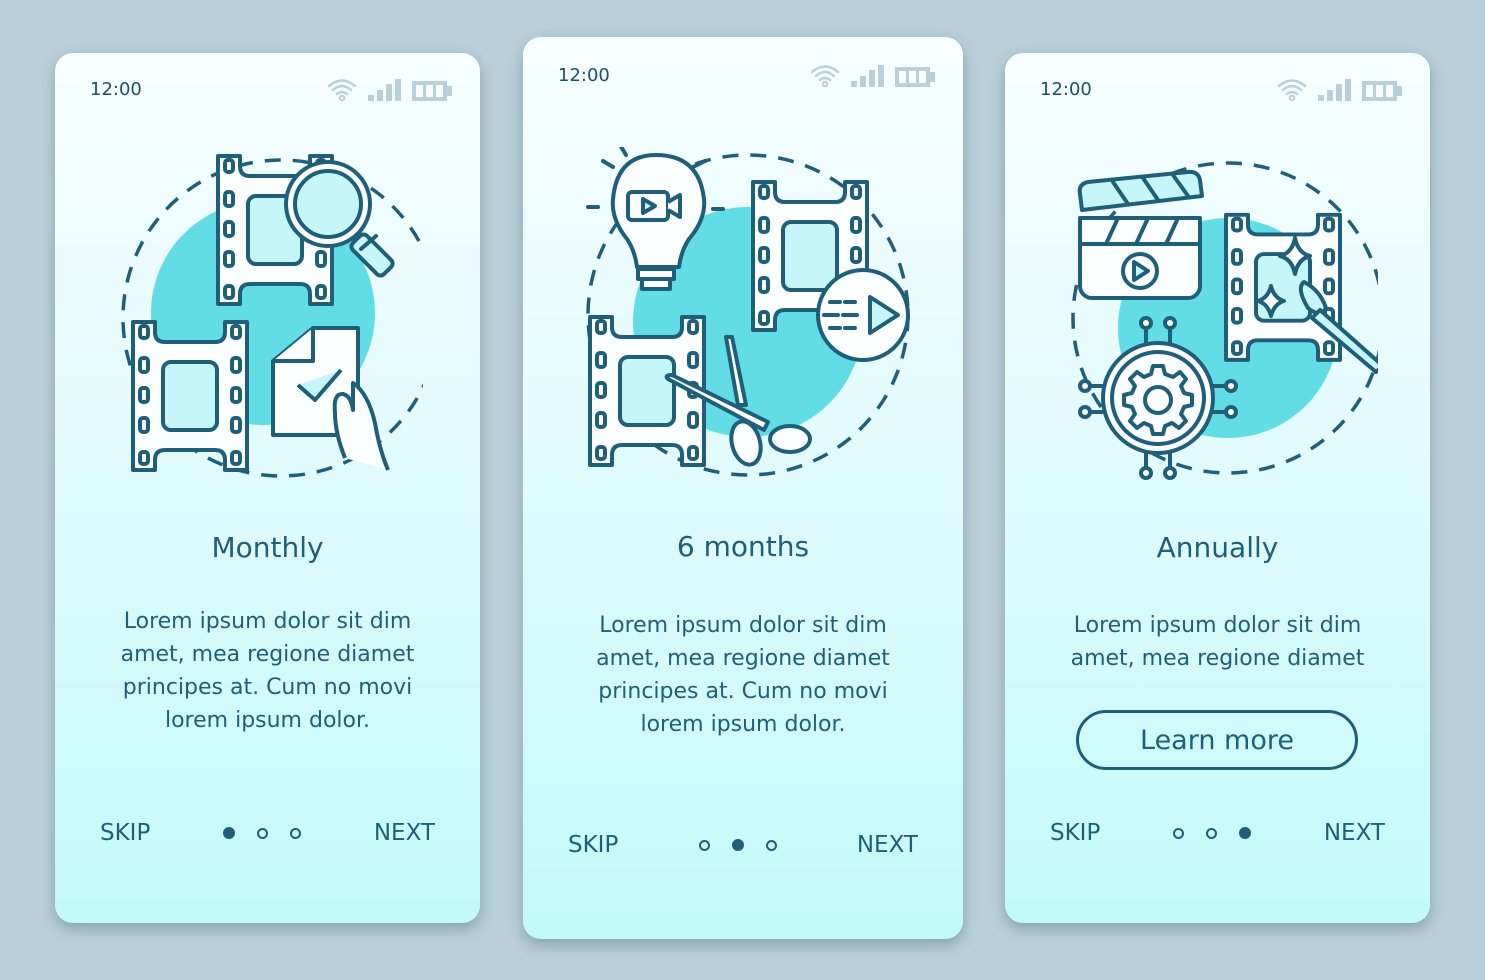 Image resolution: width=1485 pixels, height=980 pixels. What do you see at coordinates (1140, 234) in the screenshot?
I see `clapperboard-icon` at bounding box center [1140, 234].